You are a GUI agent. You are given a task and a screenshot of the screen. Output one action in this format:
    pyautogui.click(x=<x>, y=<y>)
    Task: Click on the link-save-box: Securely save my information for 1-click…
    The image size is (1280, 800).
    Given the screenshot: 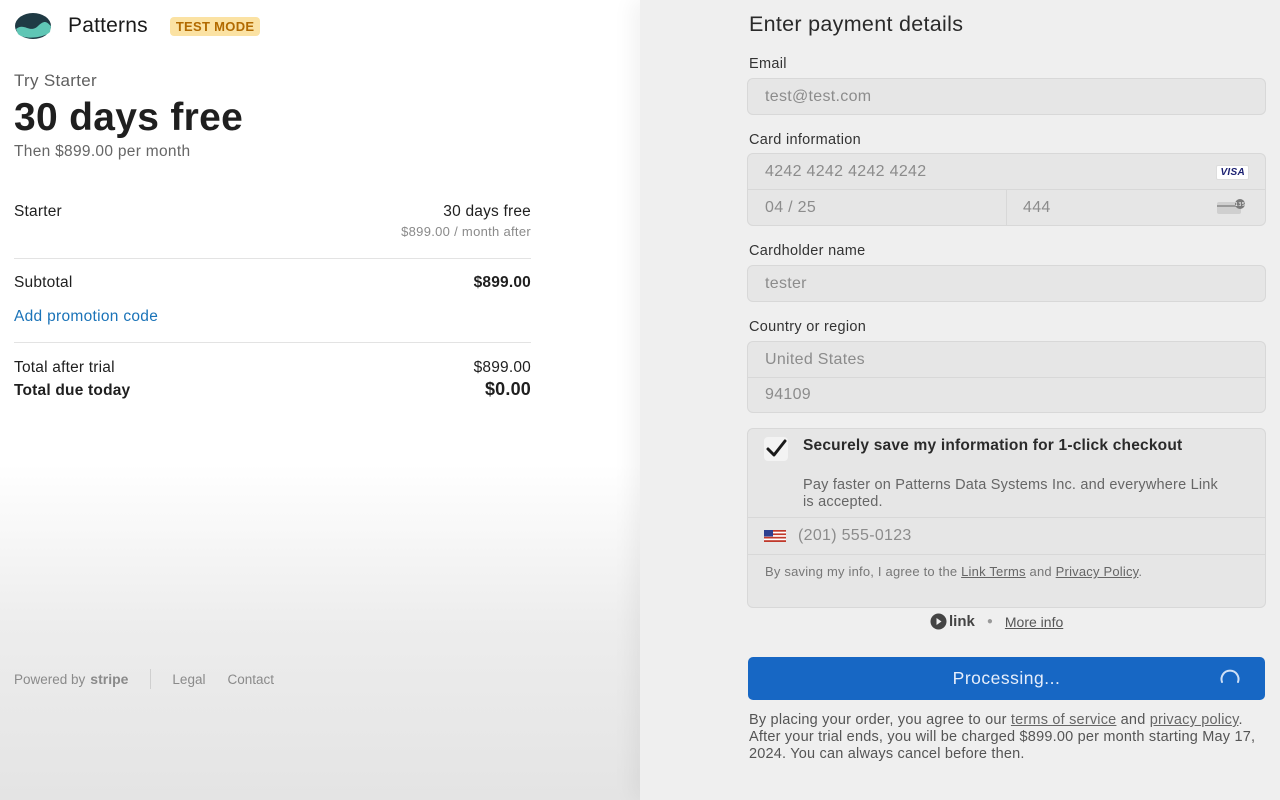 What is the action you would take?
    pyautogui.click(x=1006, y=518)
    